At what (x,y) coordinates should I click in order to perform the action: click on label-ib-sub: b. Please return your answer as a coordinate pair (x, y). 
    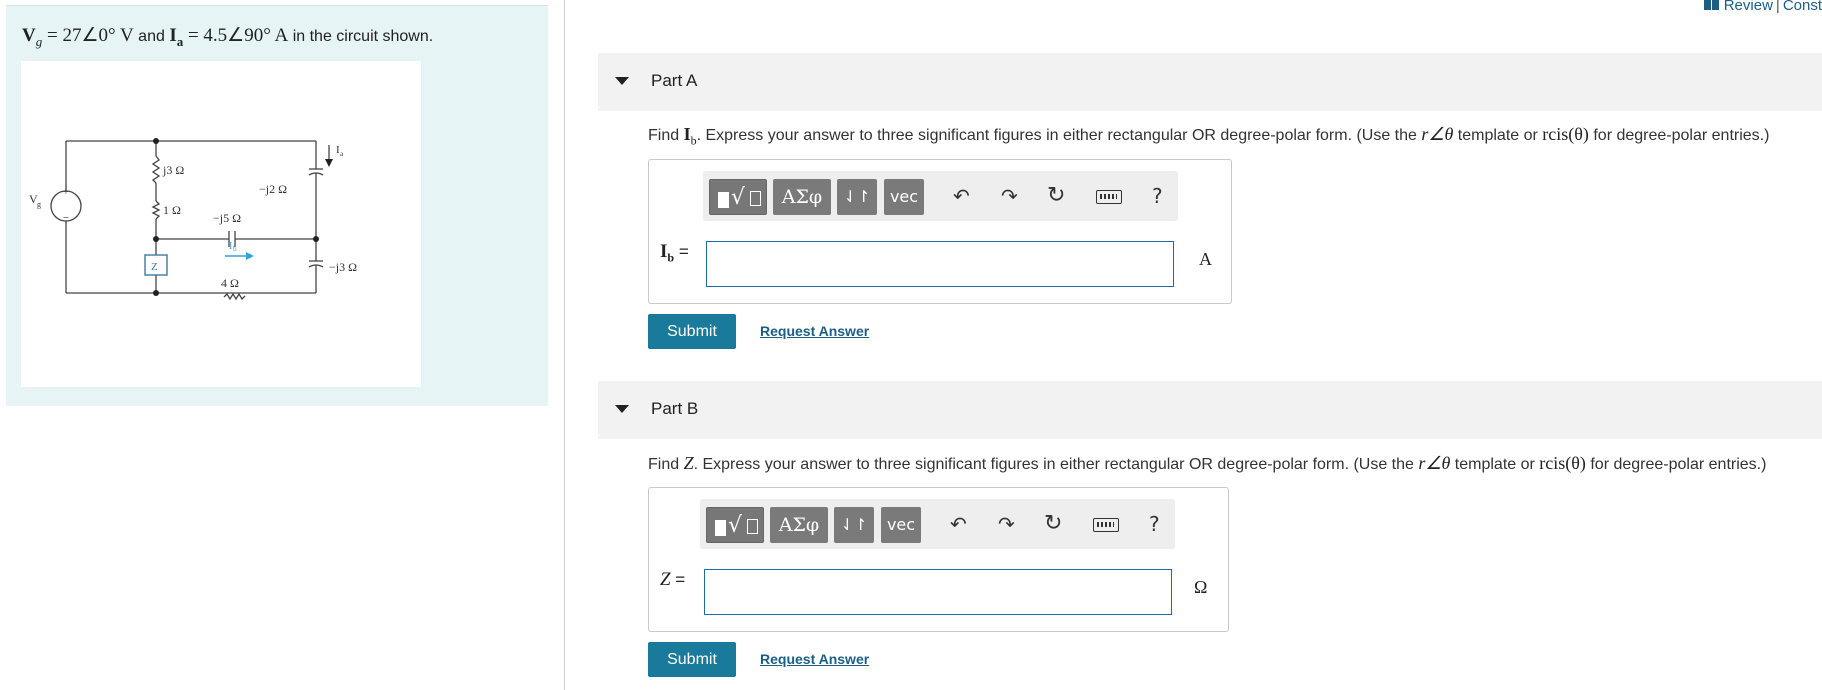
    Looking at the image, I should click on (235, 249).